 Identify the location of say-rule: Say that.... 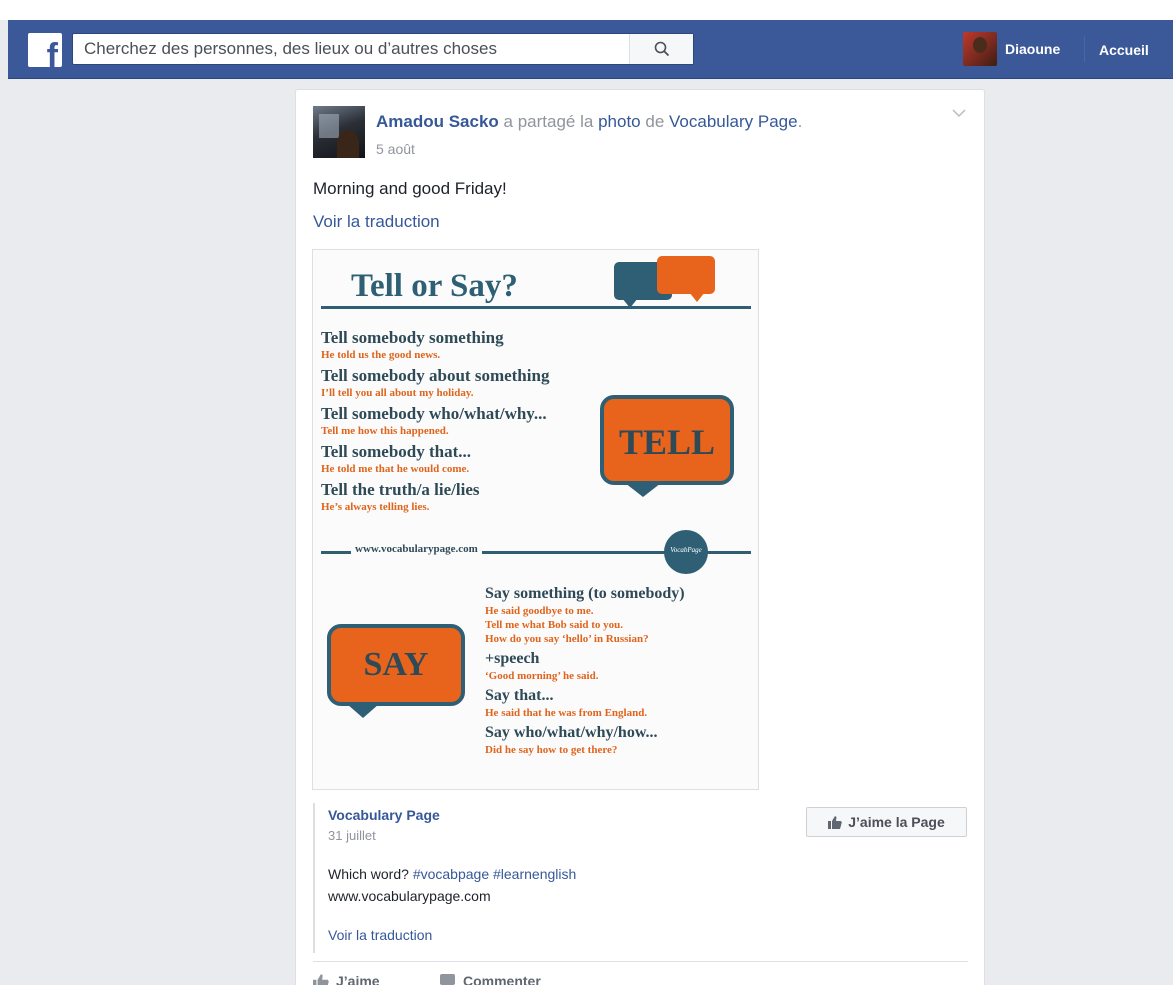
(519, 695).